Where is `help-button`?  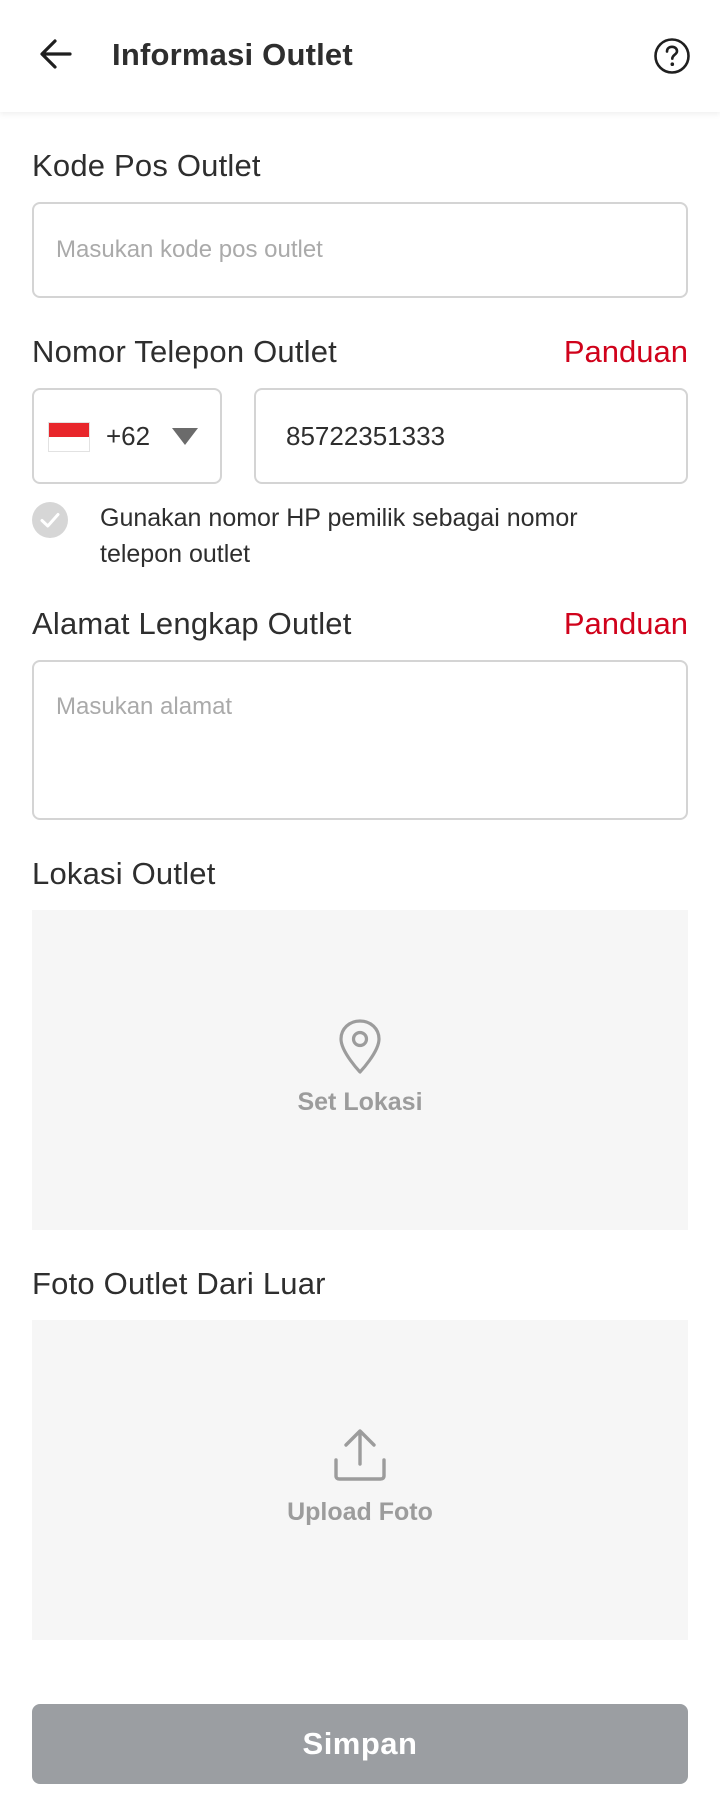
help-button is located at coordinates (672, 56).